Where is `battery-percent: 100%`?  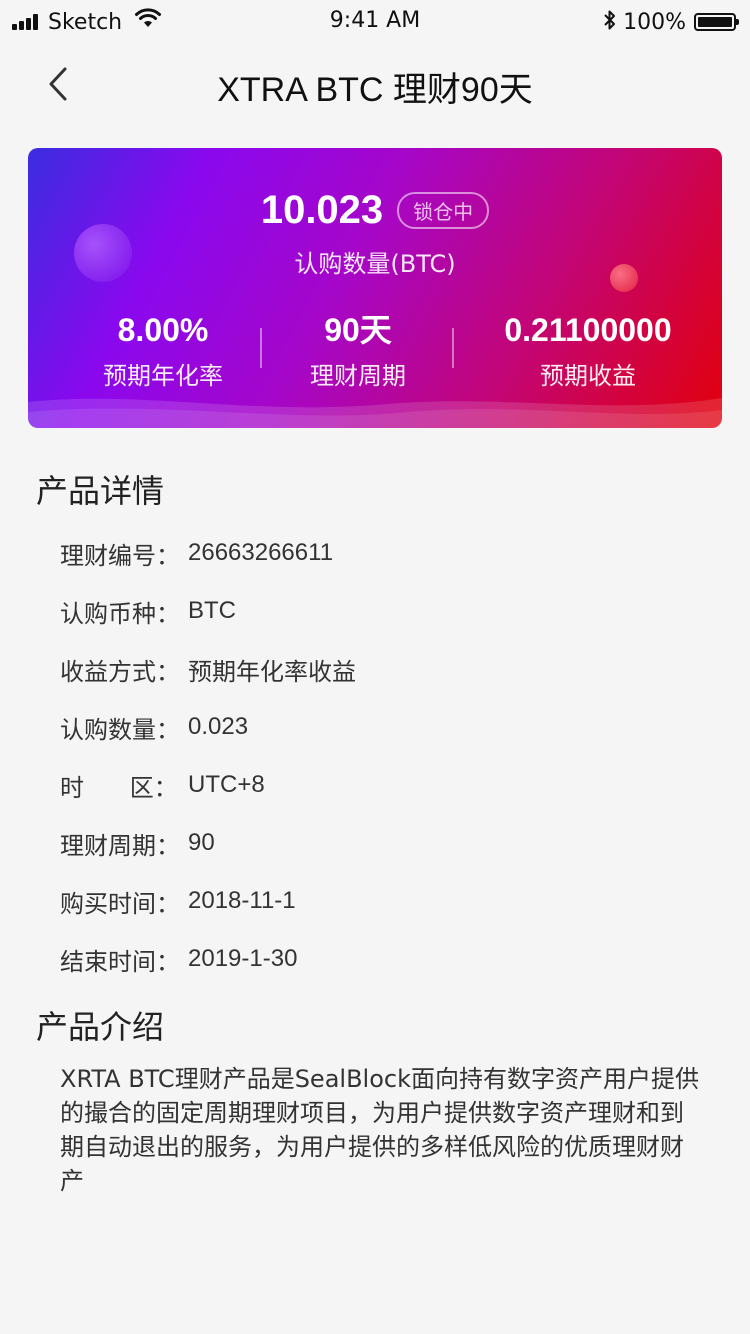 battery-percent: 100% is located at coordinates (654, 22).